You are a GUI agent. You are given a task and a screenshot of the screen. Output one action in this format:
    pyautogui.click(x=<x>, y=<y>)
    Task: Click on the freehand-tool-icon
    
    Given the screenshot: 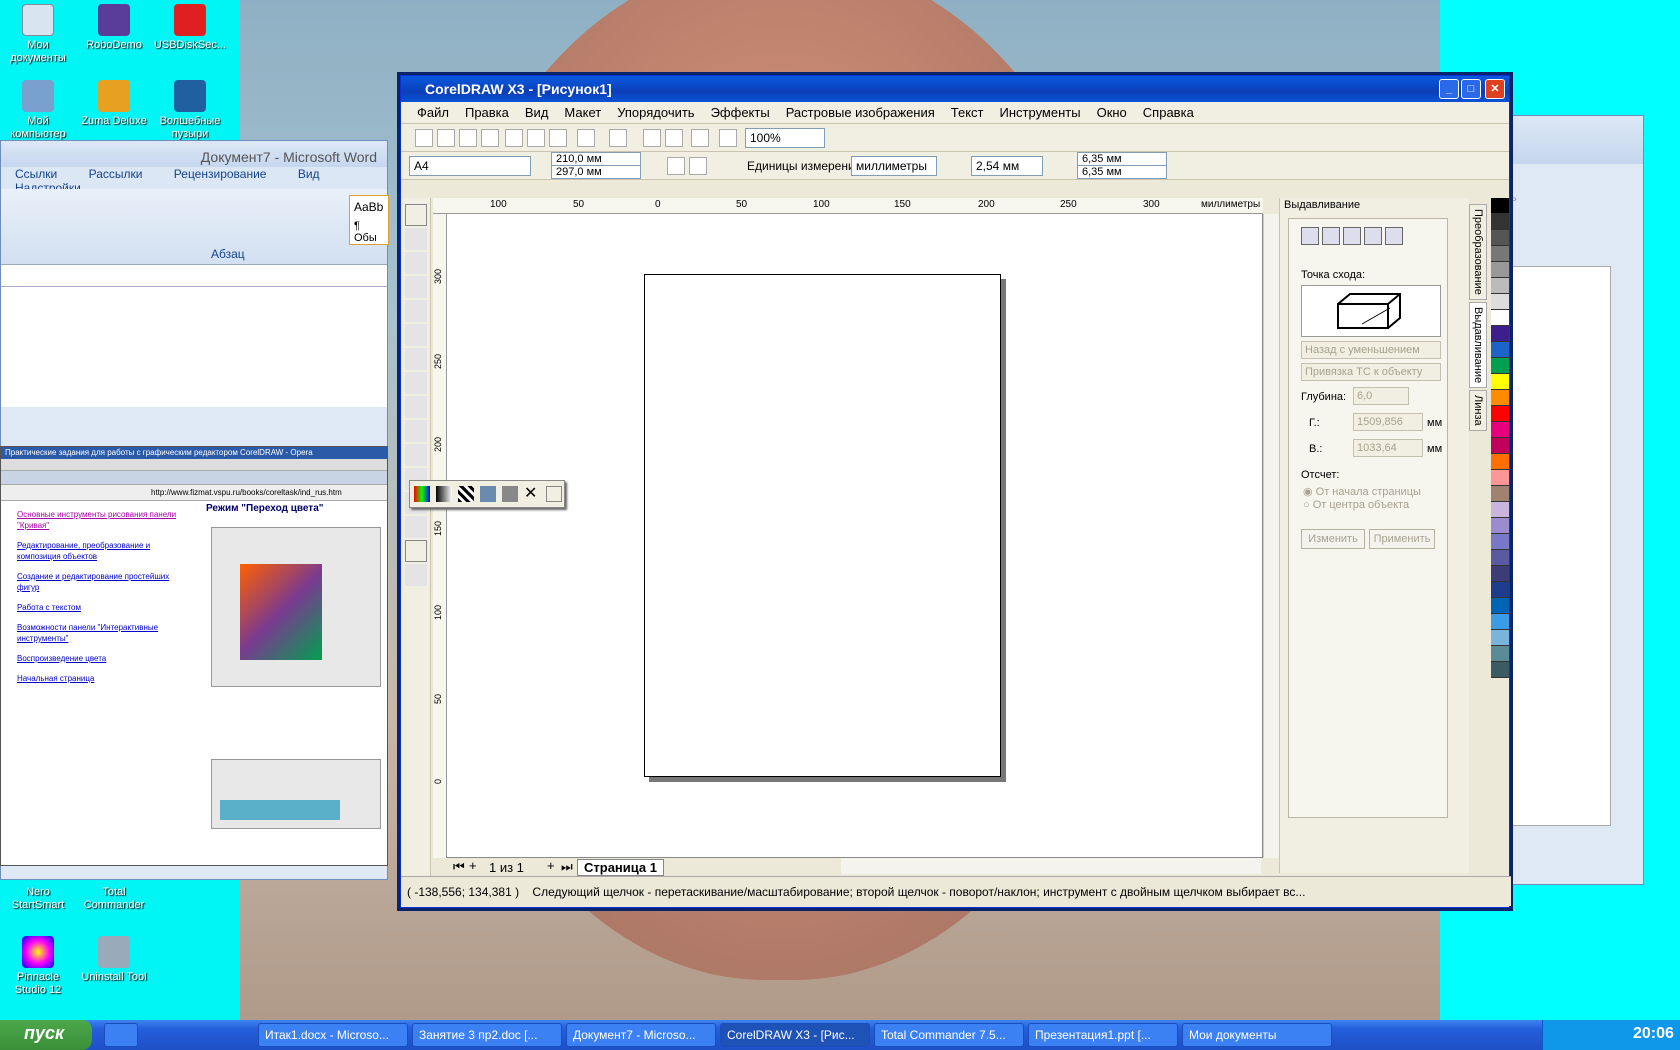 What is the action you would take?
    pyautogui.click(x=415, y=311)
    